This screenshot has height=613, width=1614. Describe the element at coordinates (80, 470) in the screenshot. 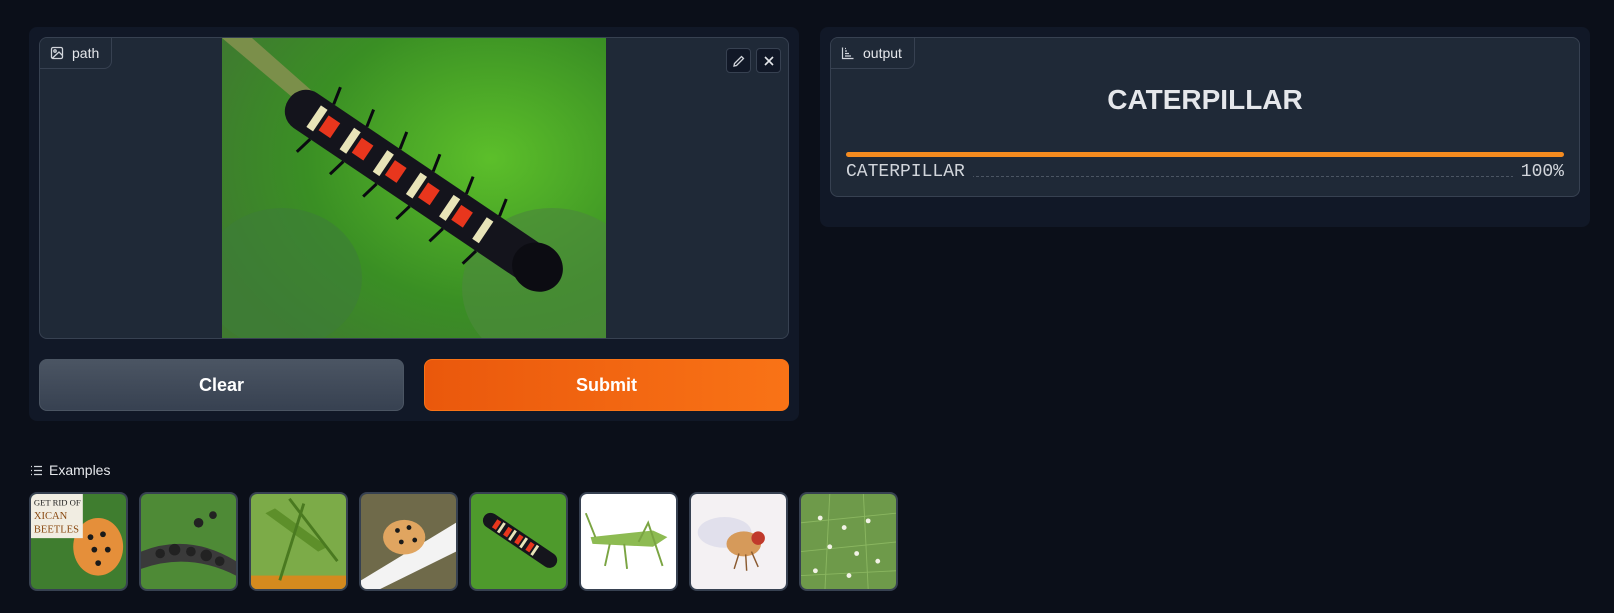

I see `examples-title: Examples` at that location.